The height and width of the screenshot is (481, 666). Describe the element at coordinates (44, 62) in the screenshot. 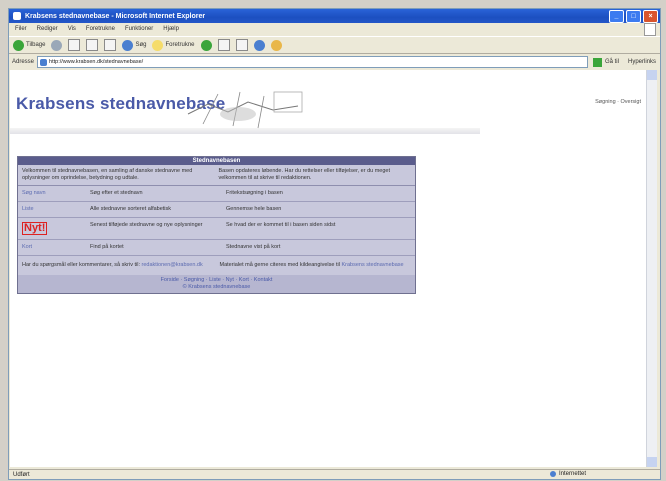

I see `page-icon` at that location.